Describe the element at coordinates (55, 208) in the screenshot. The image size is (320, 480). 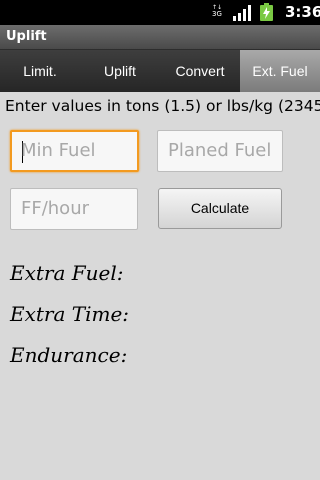
I see `ff-hour-placeholder: FF/hour` at that location.